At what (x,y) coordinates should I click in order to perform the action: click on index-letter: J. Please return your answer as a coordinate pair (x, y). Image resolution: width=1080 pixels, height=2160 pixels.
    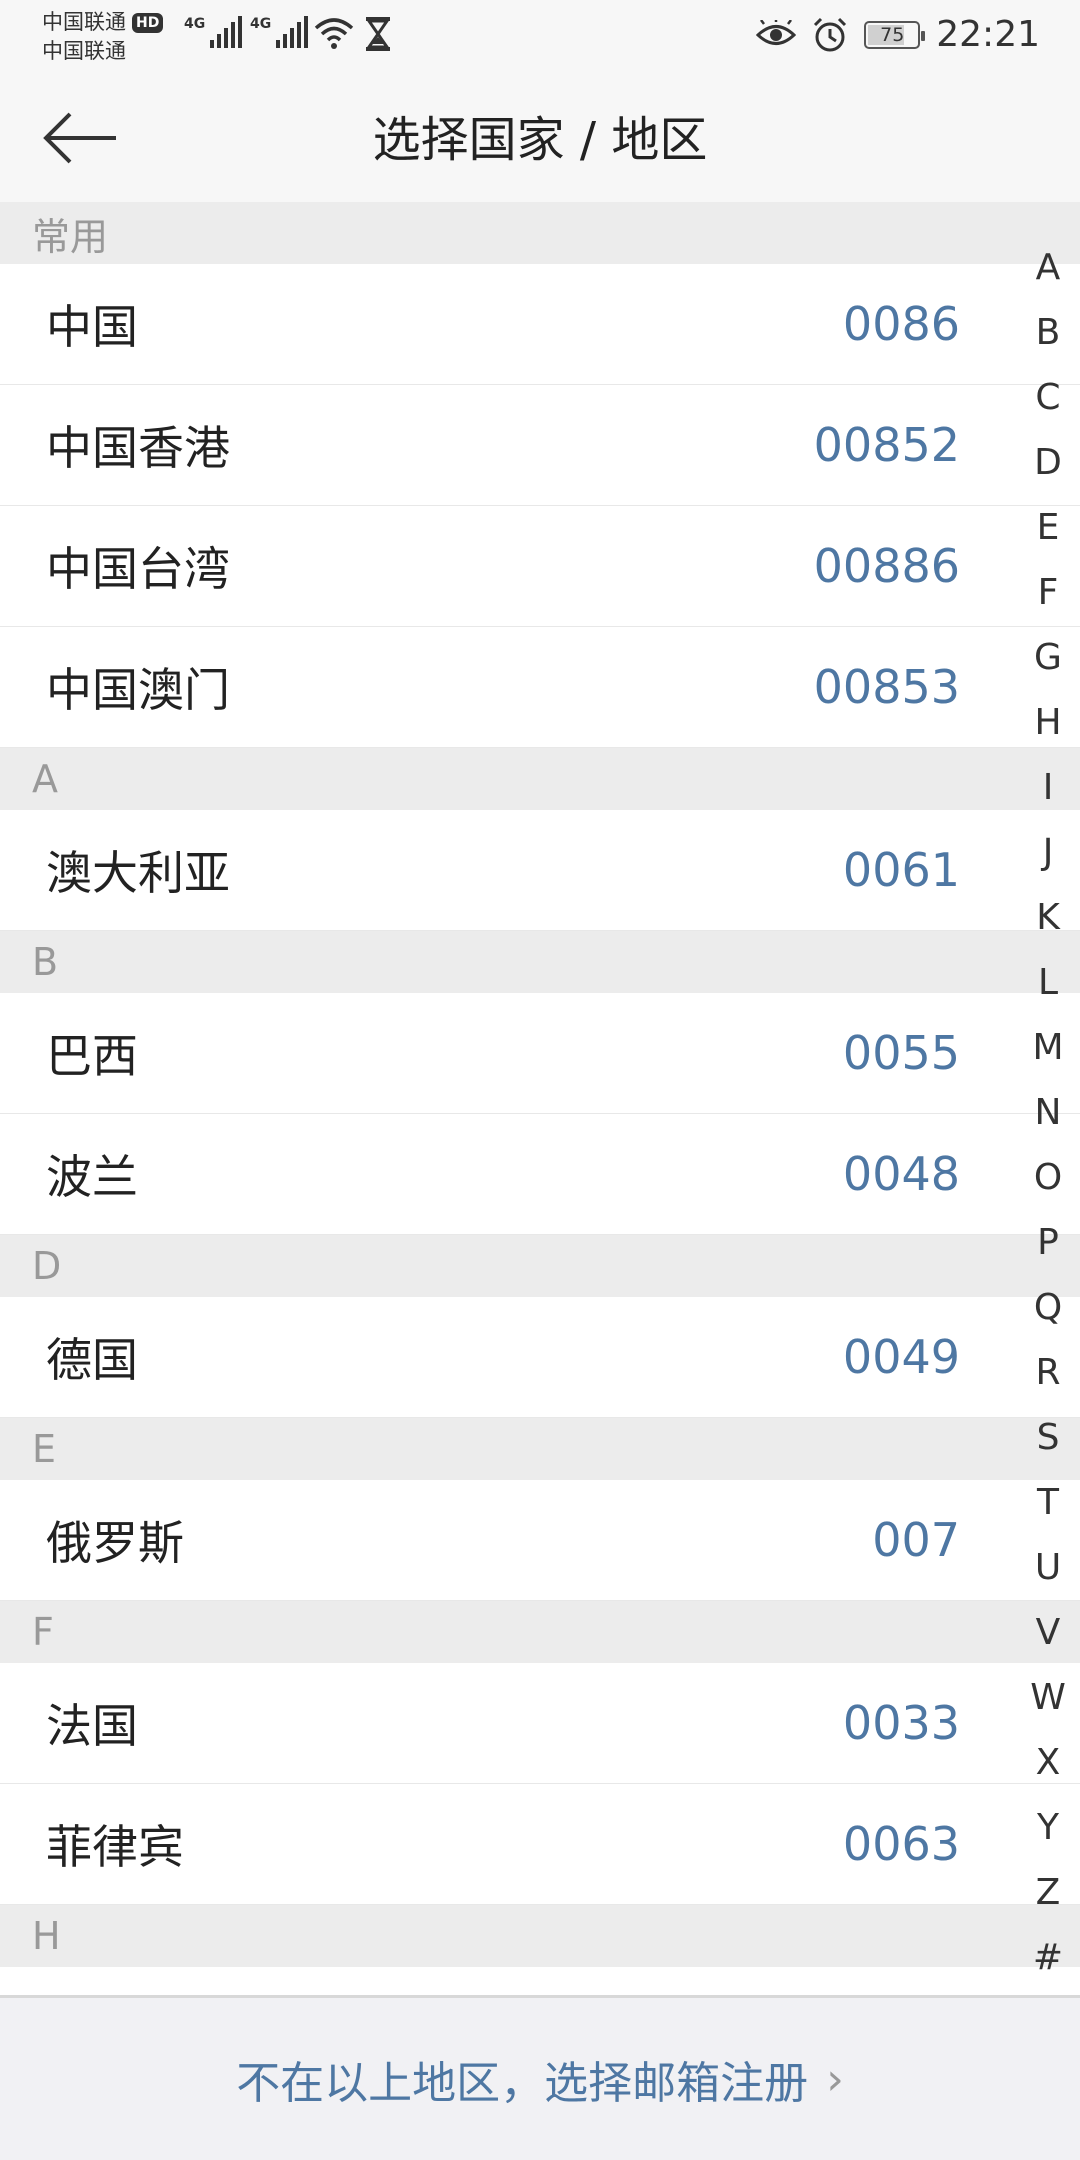
    Looking at the image, I should click on (1048, 852).